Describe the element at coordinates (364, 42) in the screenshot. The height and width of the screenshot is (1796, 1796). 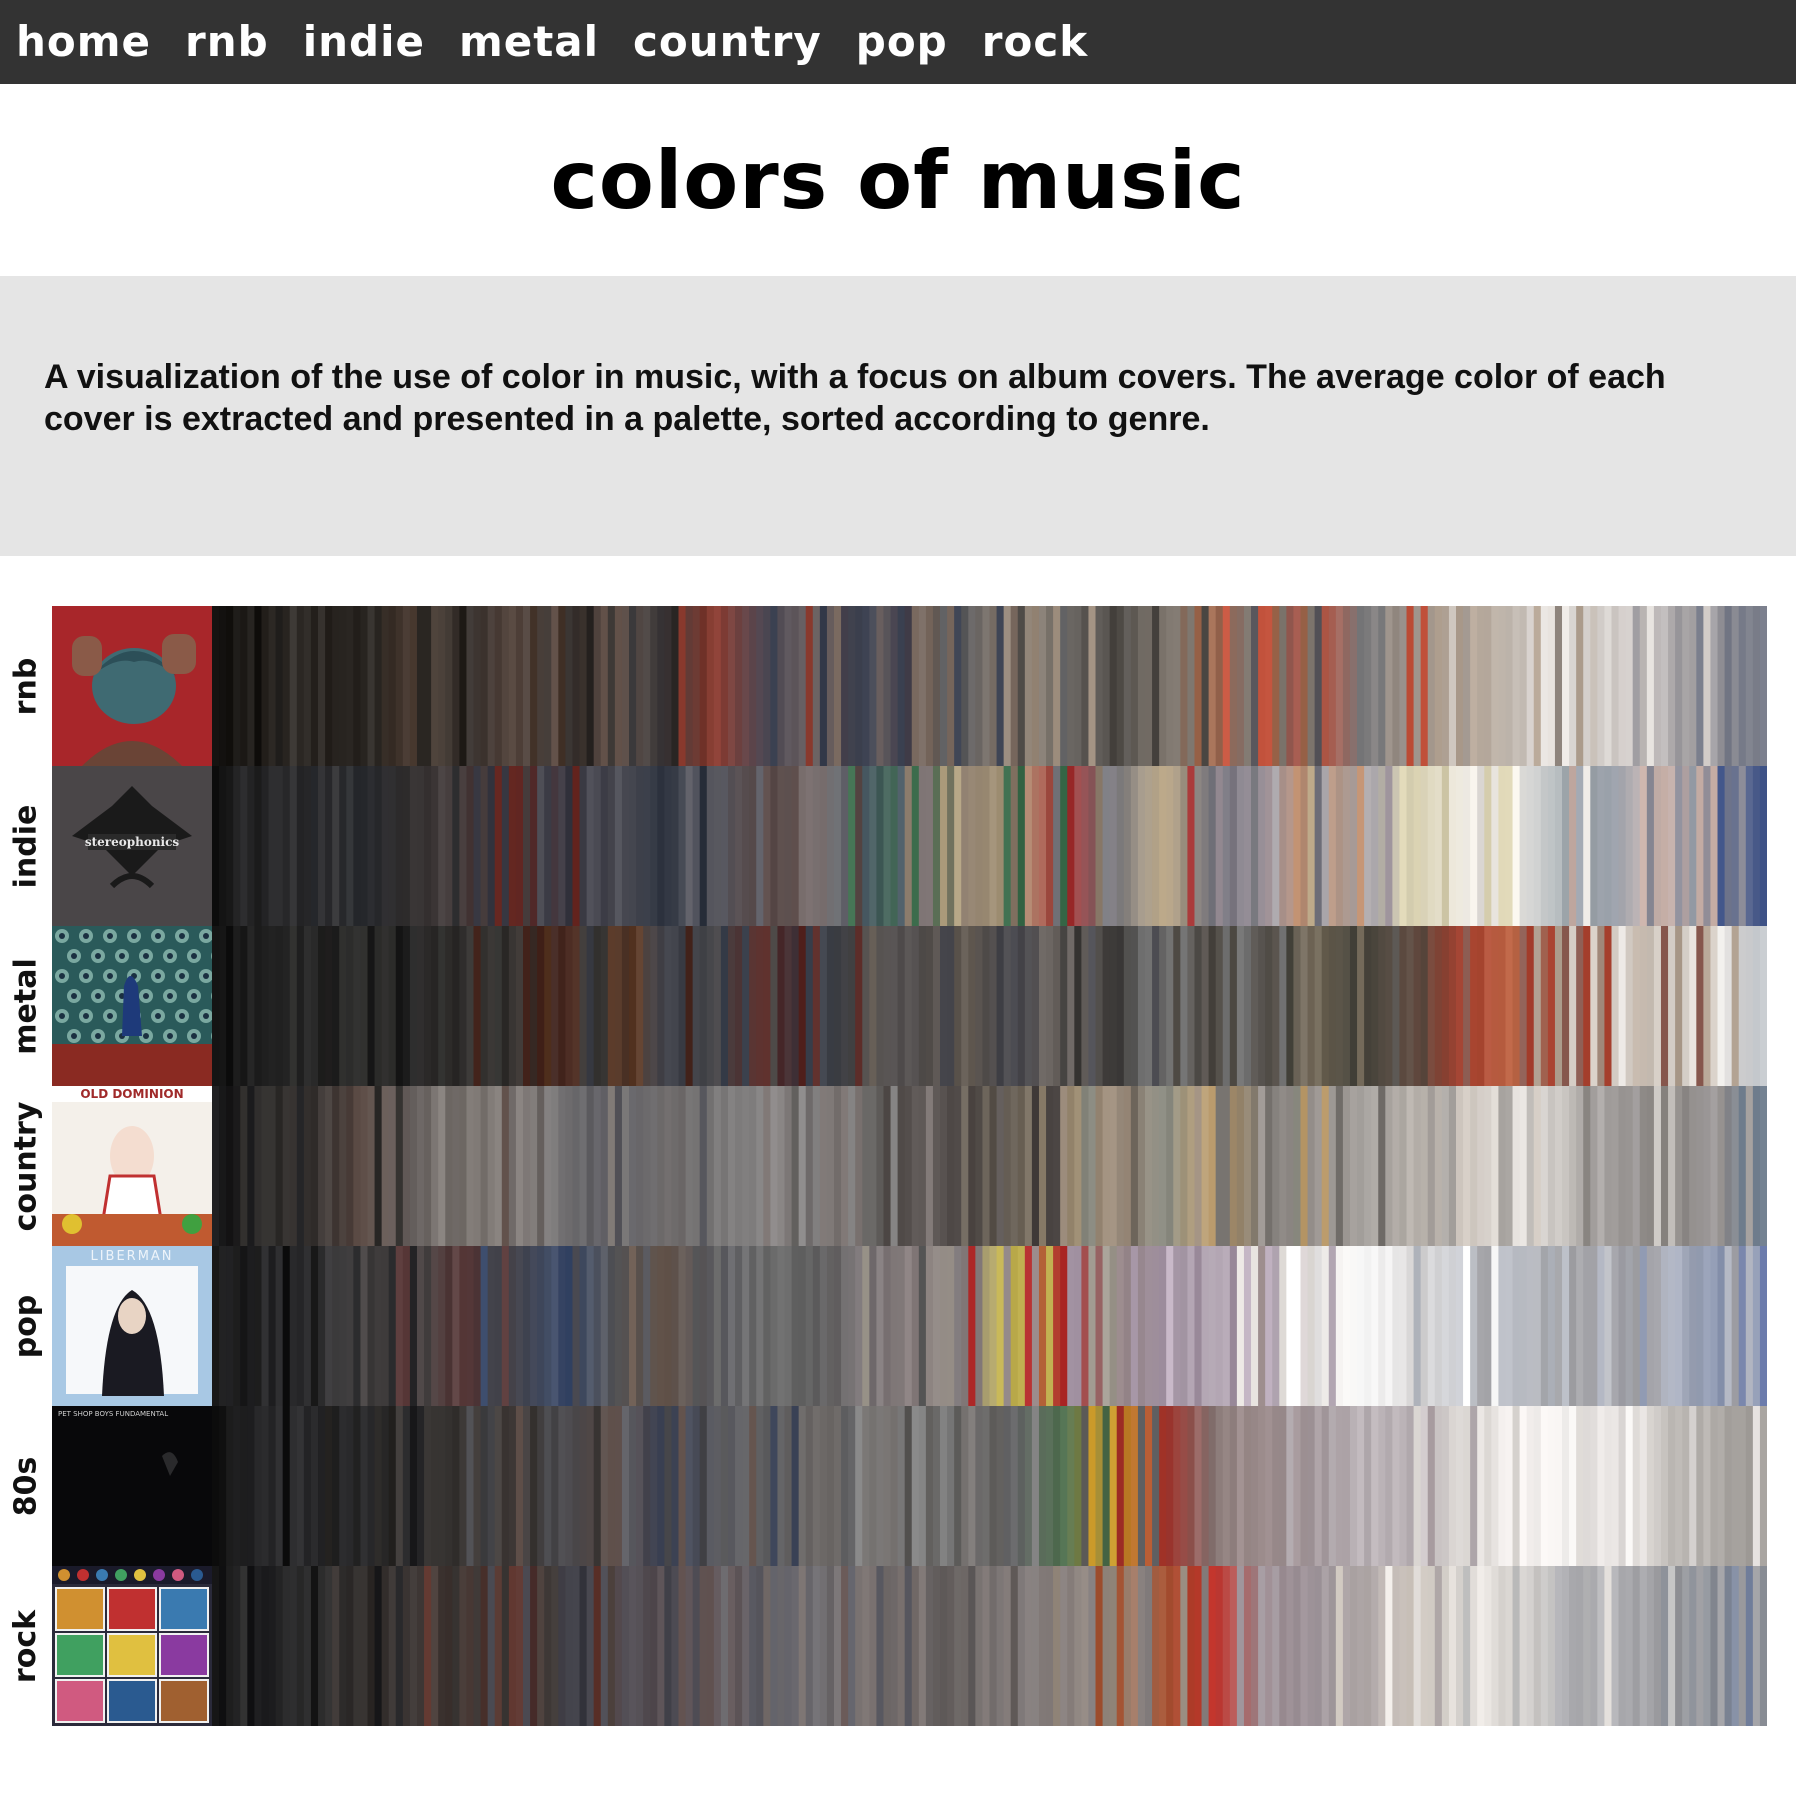
I see `nav-link-indie: indie` at that location.